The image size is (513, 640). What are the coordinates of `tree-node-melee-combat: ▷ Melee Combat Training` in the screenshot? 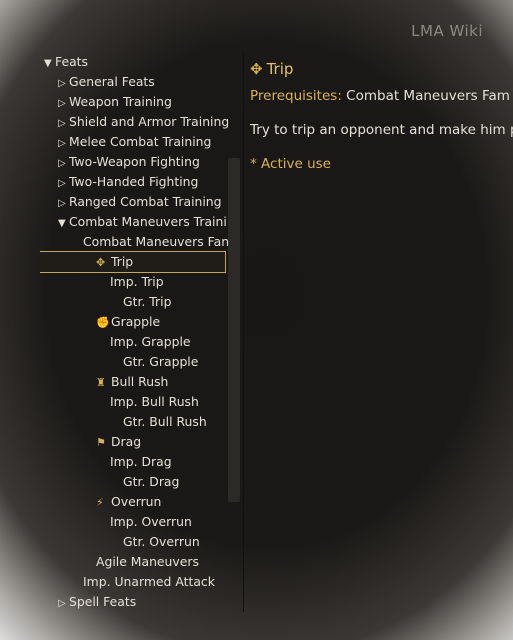 It's located at (134, 142).